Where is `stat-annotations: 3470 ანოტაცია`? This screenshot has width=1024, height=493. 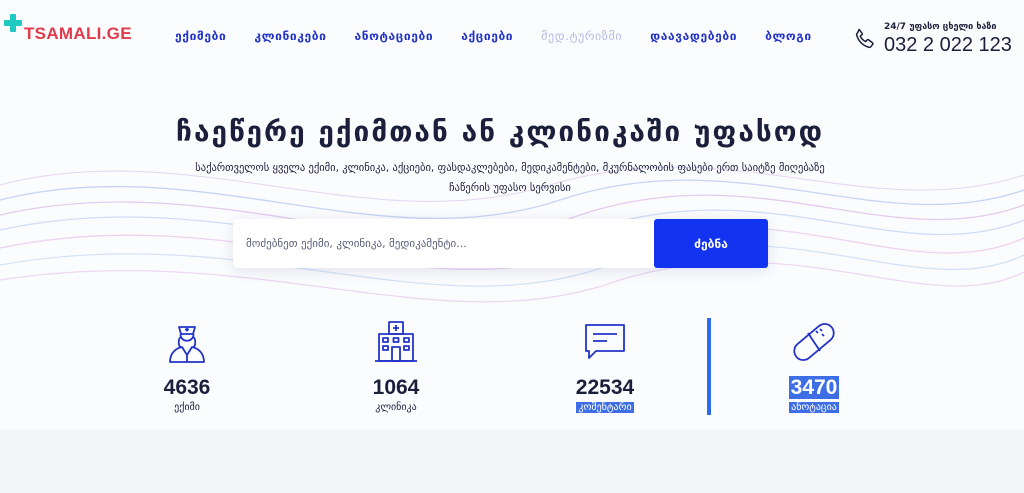
stat-annotations: 3470 ანოტაცია is located at coordinates (814, 366).